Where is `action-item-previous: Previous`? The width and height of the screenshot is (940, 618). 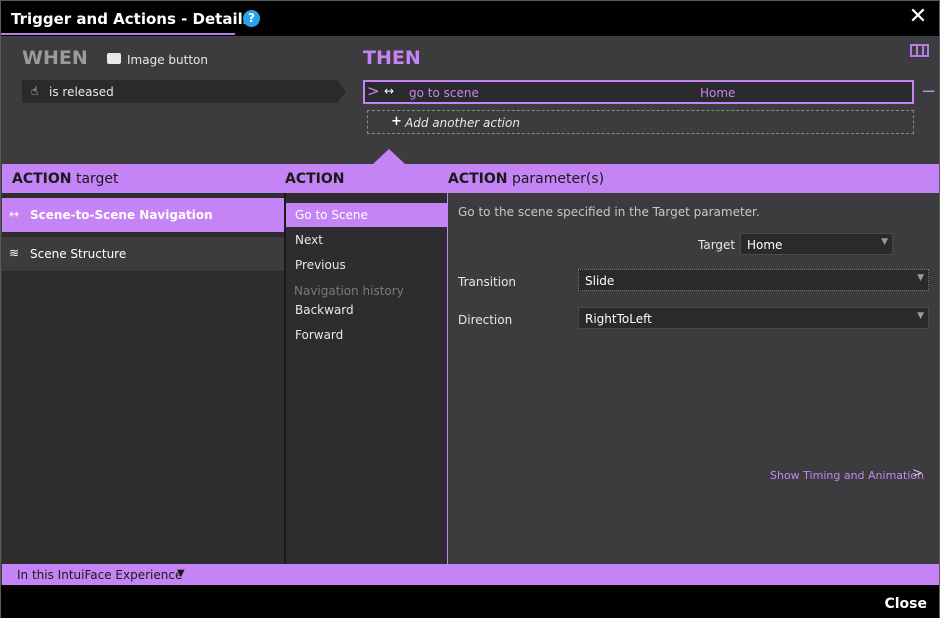
action-item-previous: Previous is located at coordinates (366, 265).